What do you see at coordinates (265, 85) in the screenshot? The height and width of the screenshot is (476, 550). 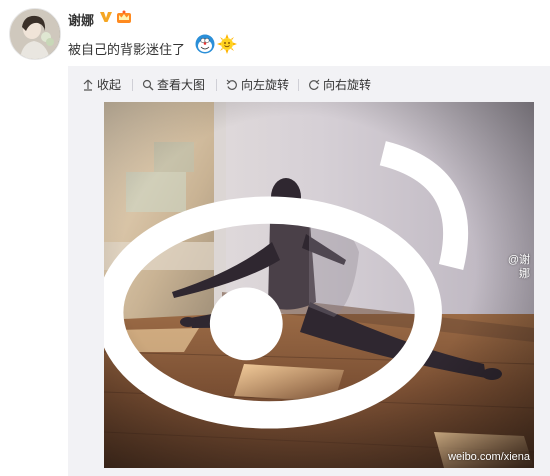 I see `rotate-left-label: 向左旋转` at bounding box center [265, 85].